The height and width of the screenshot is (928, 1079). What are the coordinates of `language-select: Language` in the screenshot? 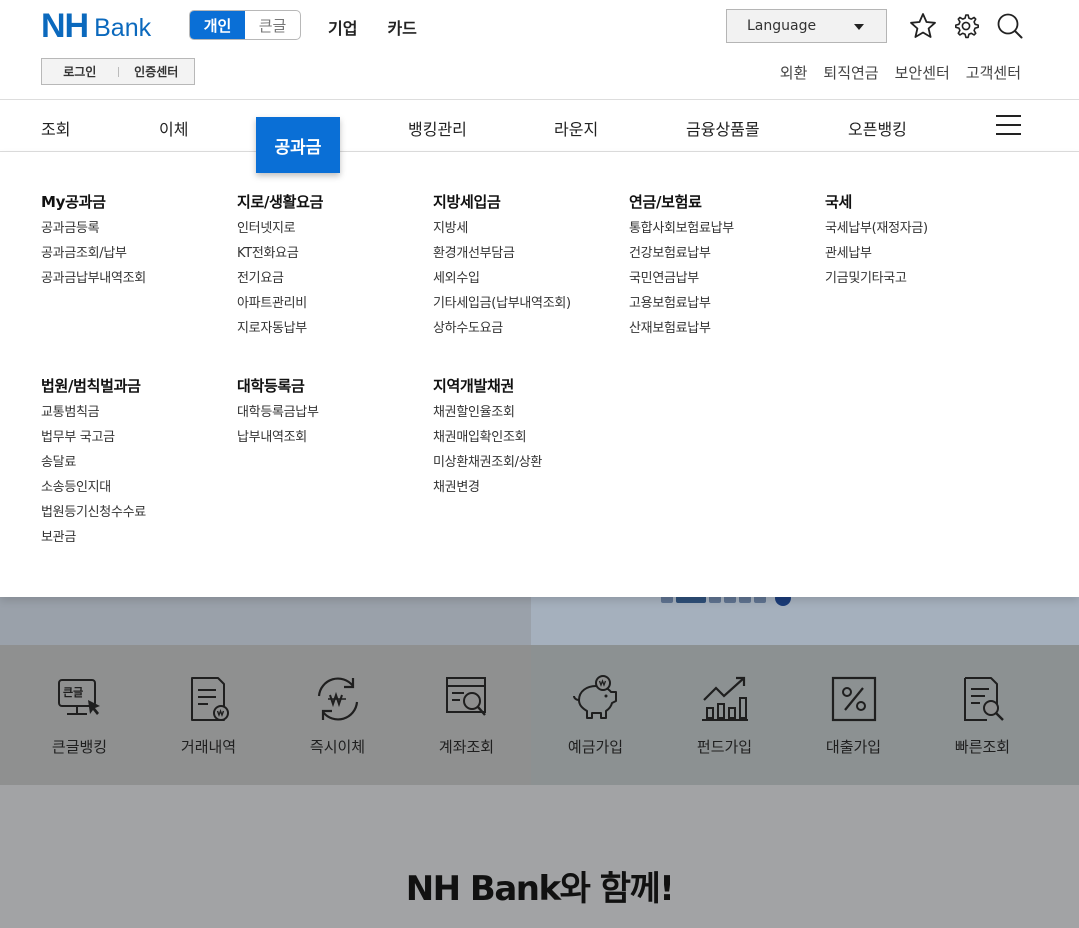 It's located at (806, 26).